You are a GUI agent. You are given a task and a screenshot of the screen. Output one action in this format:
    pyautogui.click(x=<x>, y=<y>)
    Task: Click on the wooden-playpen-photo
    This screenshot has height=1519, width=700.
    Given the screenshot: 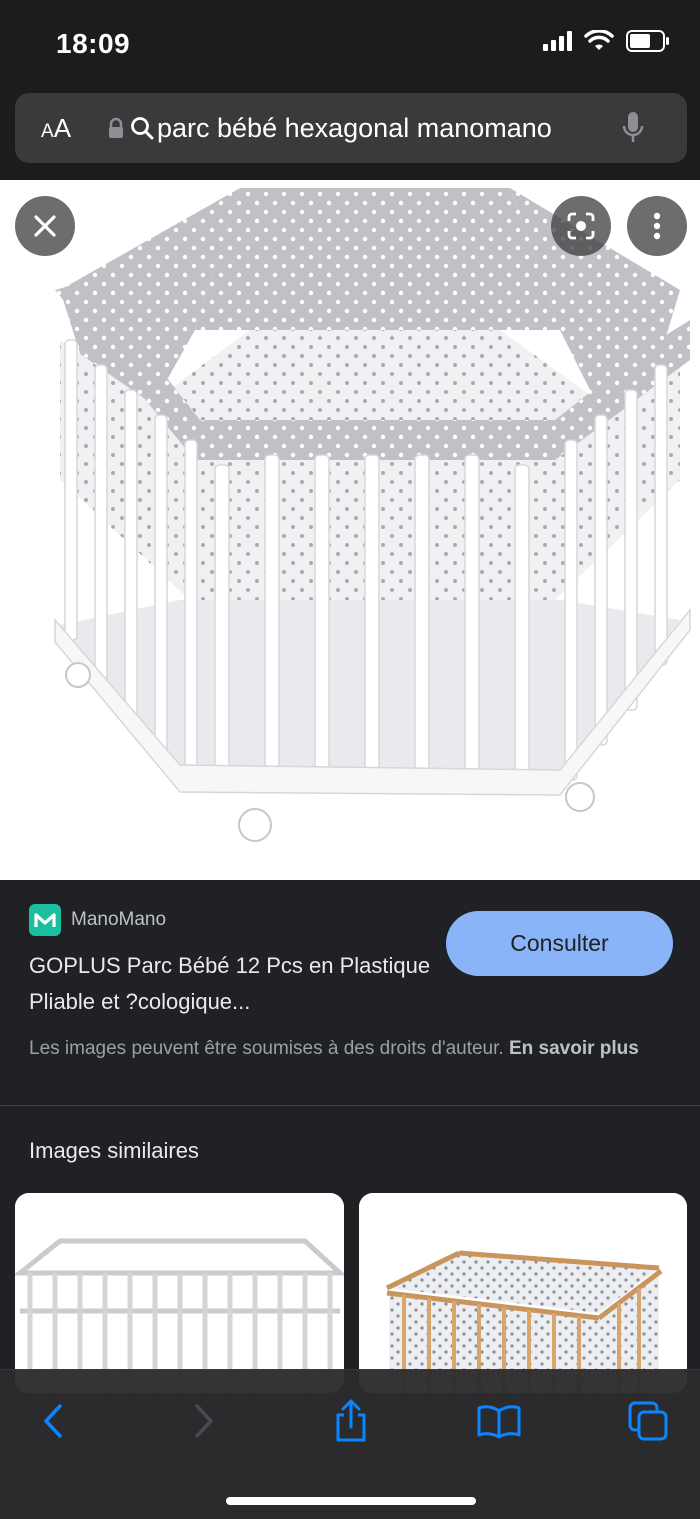 What is the action you would take?
    pyautogui.click(x=523, y=1293)
    